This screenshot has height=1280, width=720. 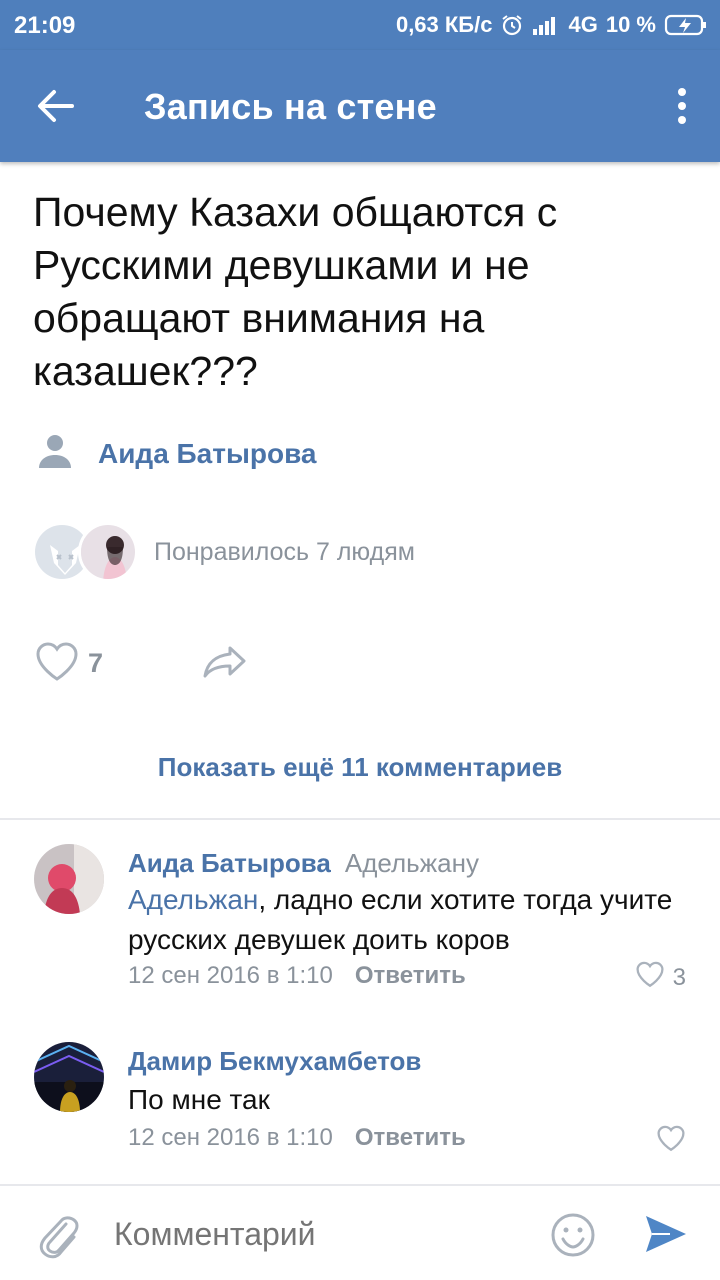 I want to click on emoji-smile-icon, so click(x=573, y=1237).